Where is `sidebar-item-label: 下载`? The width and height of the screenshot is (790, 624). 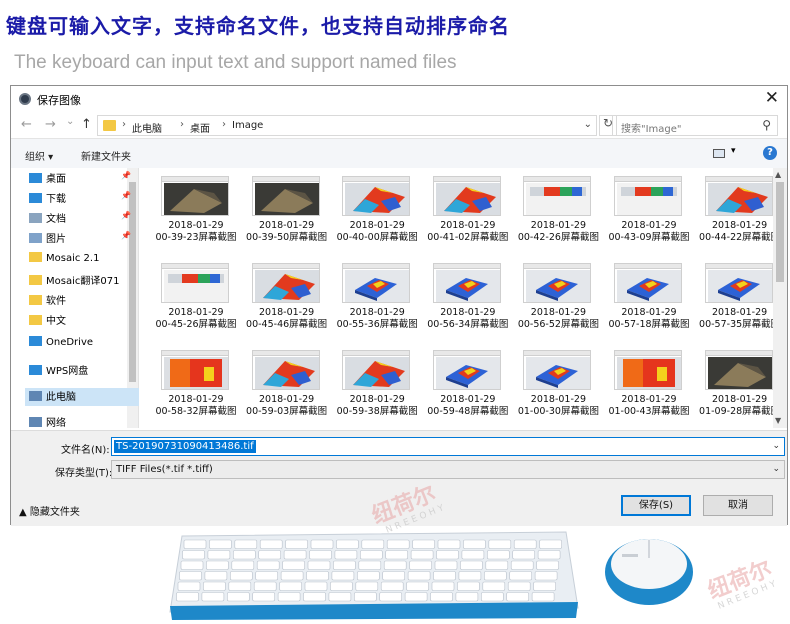
sidebar-item-label: 下载 is located at coordinates (56, 199).